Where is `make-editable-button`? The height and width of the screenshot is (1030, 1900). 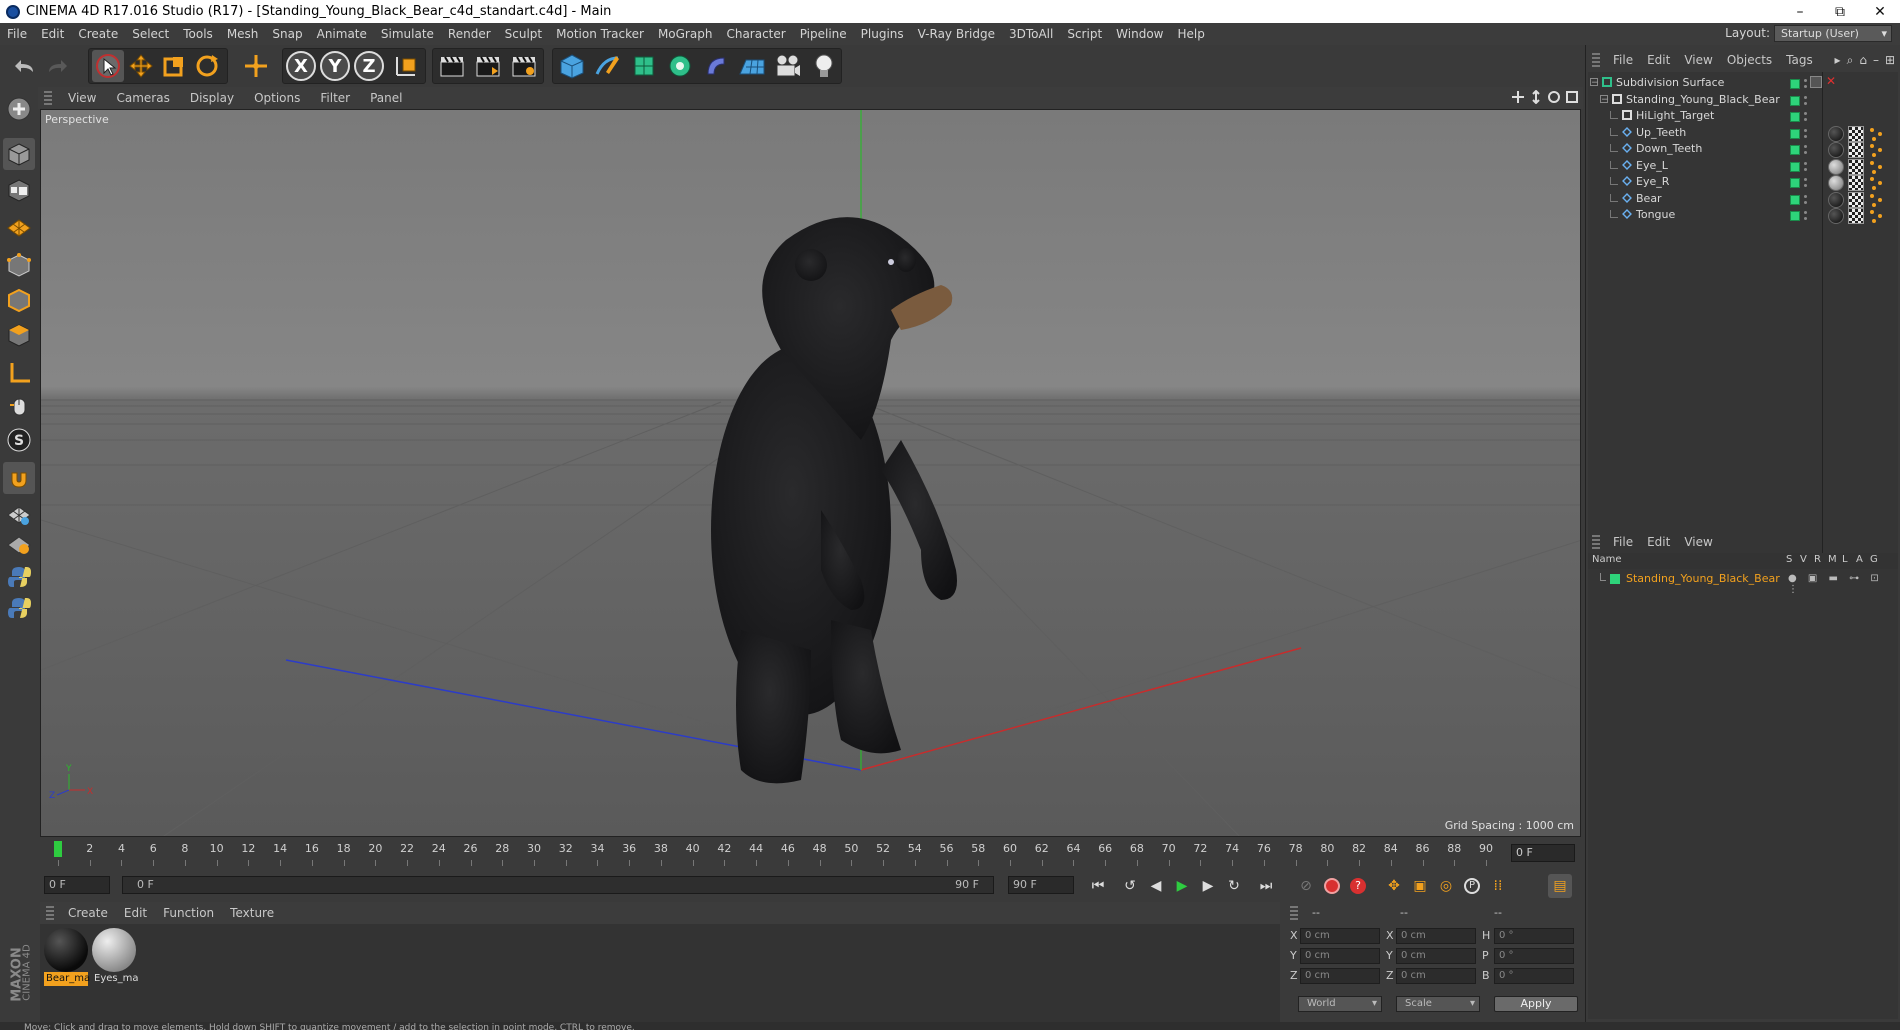 make-editable-button is located at coordinates (19, 109).